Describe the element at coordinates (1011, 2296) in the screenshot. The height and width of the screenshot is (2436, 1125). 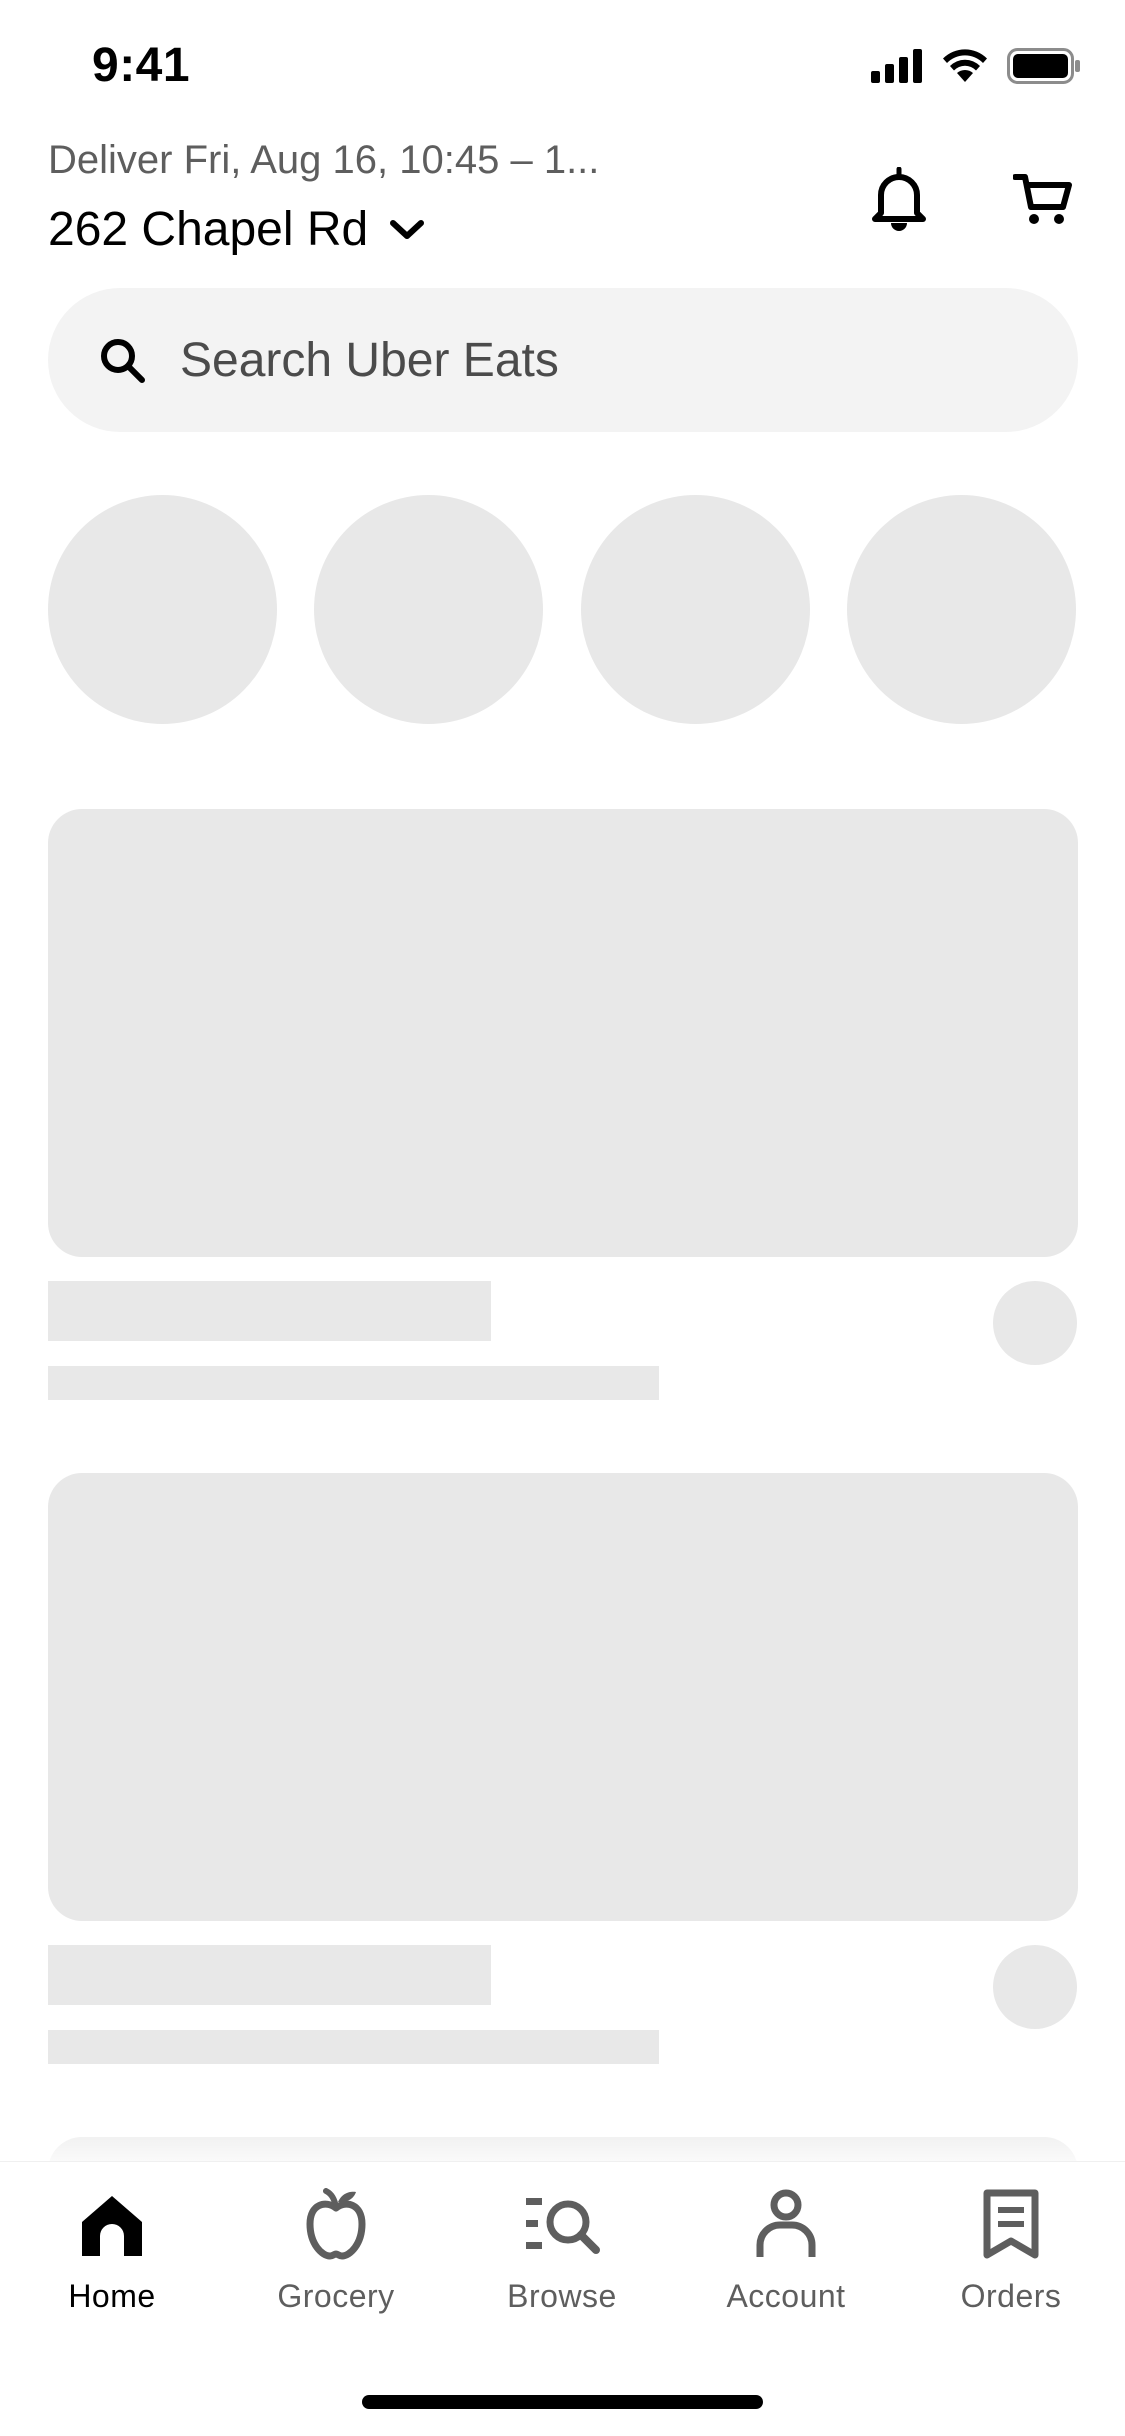
I see `tab-orders-label: Orders` at that location.